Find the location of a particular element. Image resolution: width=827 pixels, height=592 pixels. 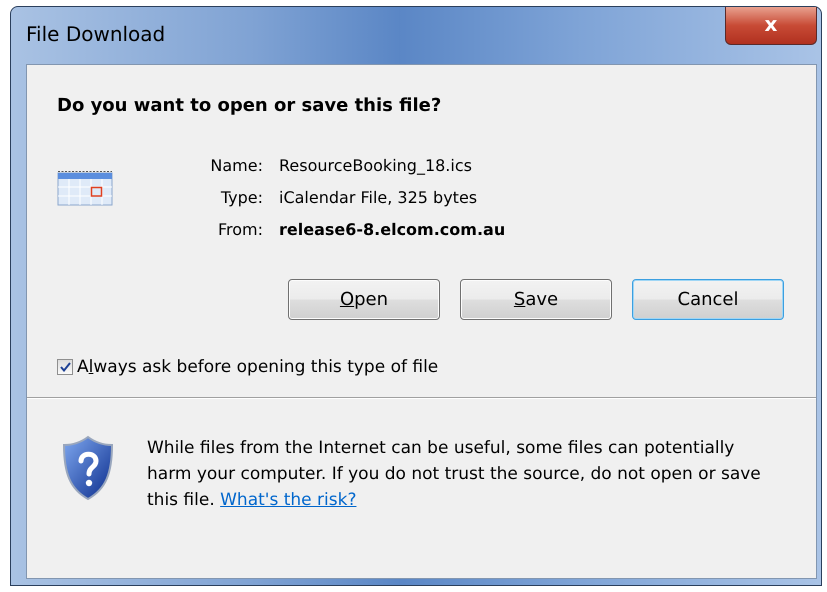

close-button: x is located at coordinates (771, 26).